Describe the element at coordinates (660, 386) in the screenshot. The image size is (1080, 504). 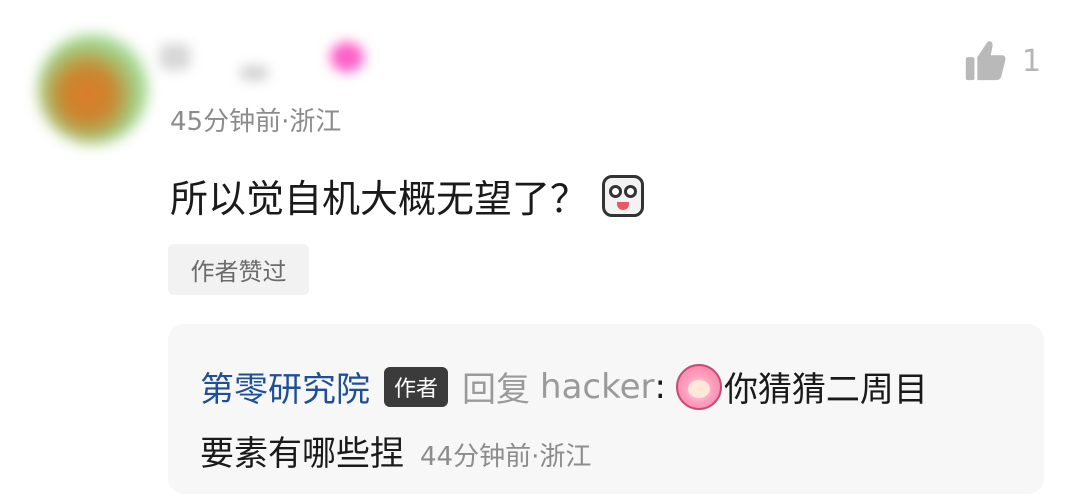
I see `reply-colon: :` at that location.